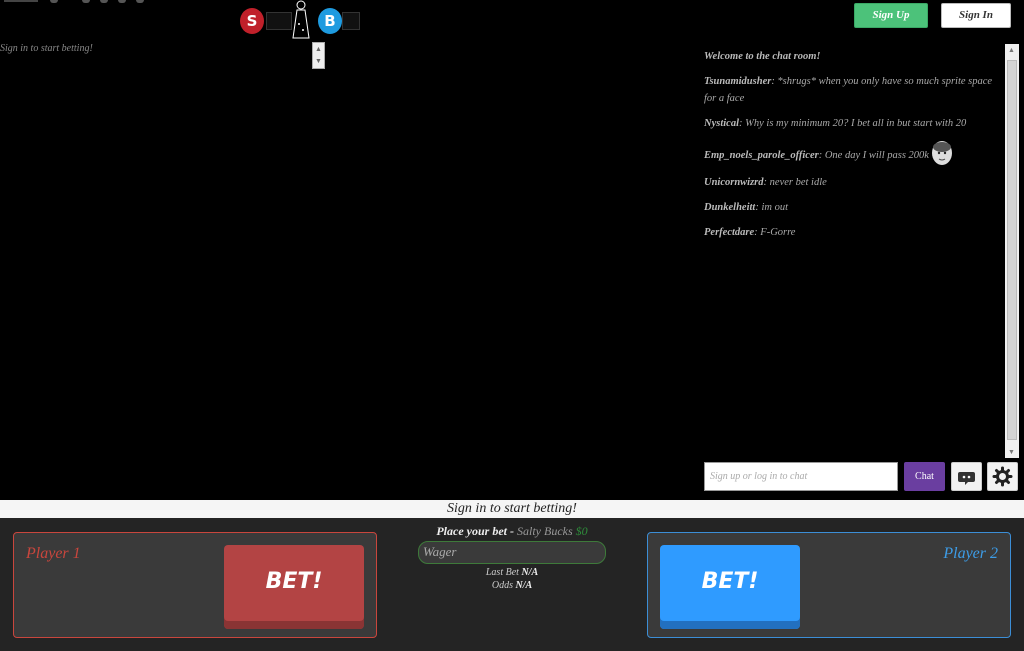  I want to click on player1-name: Player 1, so click(53, 553).